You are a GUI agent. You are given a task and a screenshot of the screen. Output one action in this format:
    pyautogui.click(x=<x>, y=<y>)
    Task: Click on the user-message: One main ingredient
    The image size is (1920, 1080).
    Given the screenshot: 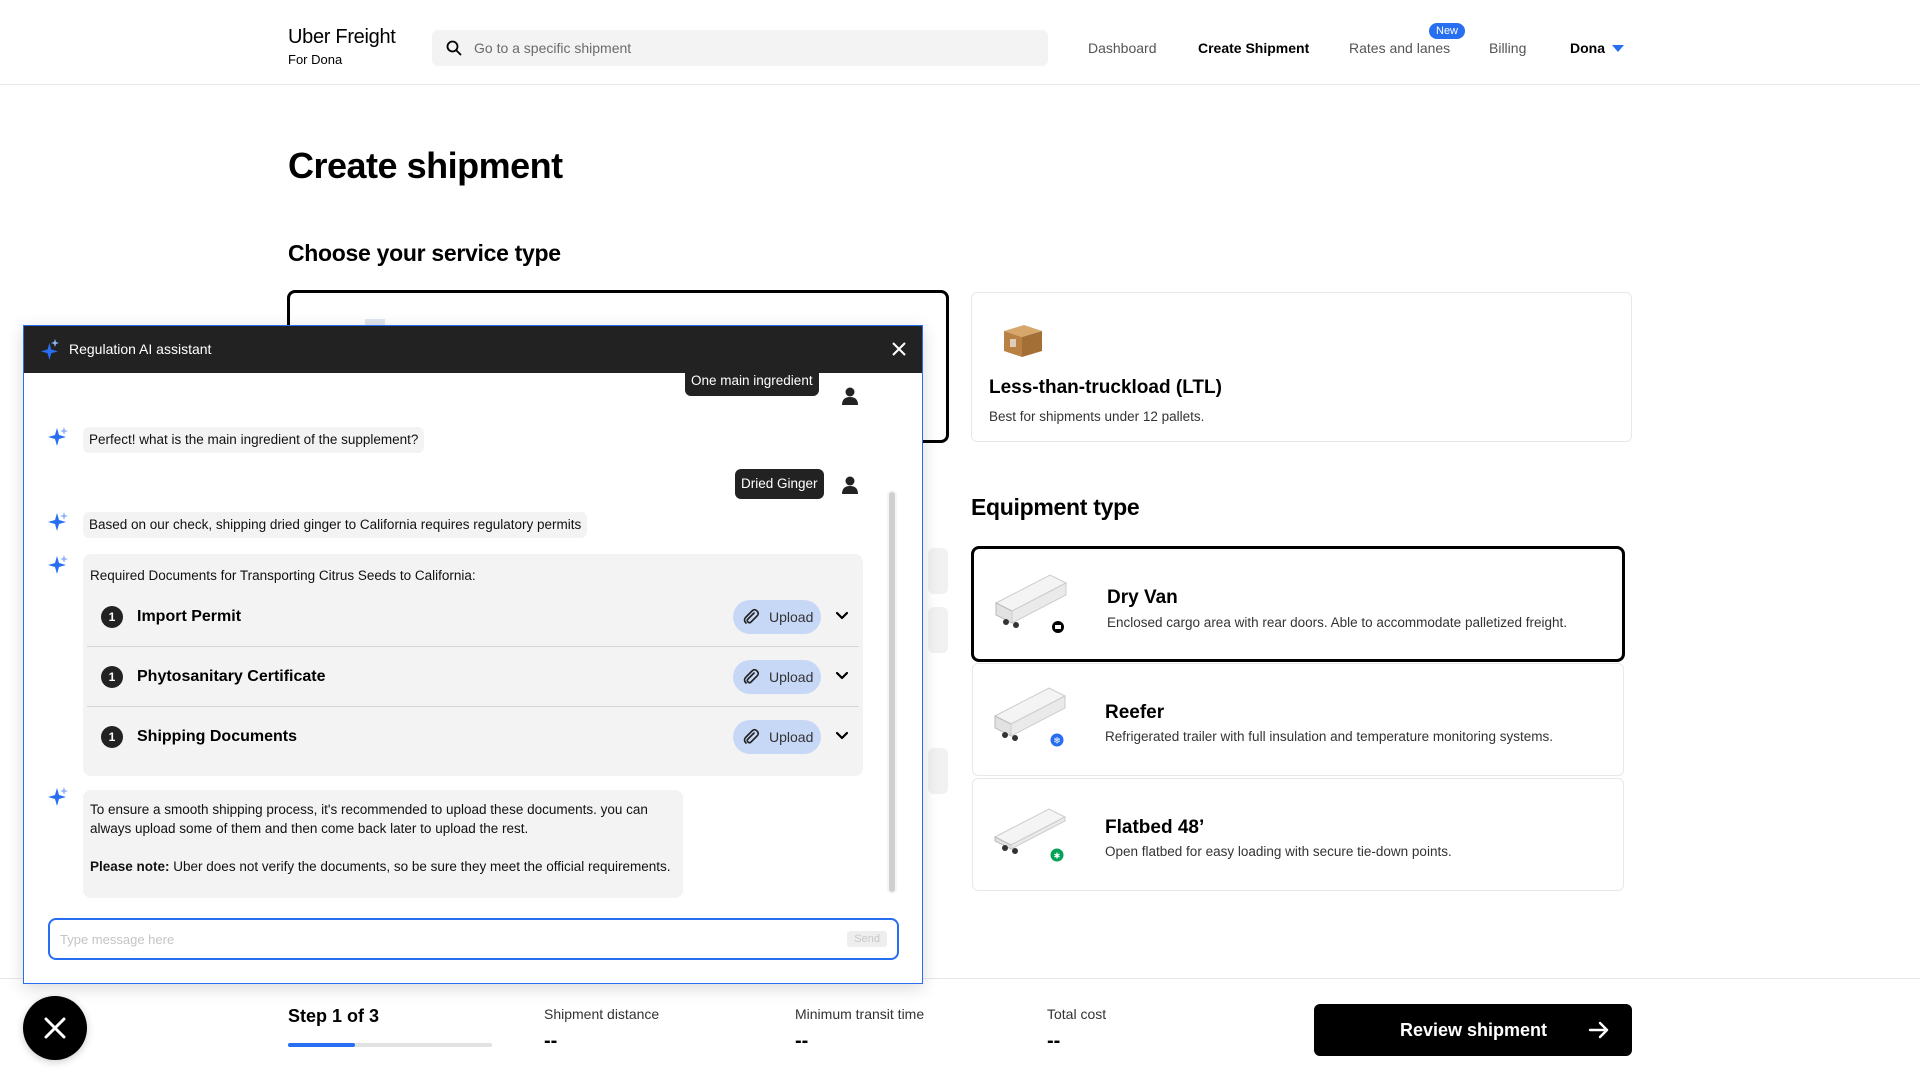 What is the action you would take?
    pyautogui.click(x=752, y=384)
    